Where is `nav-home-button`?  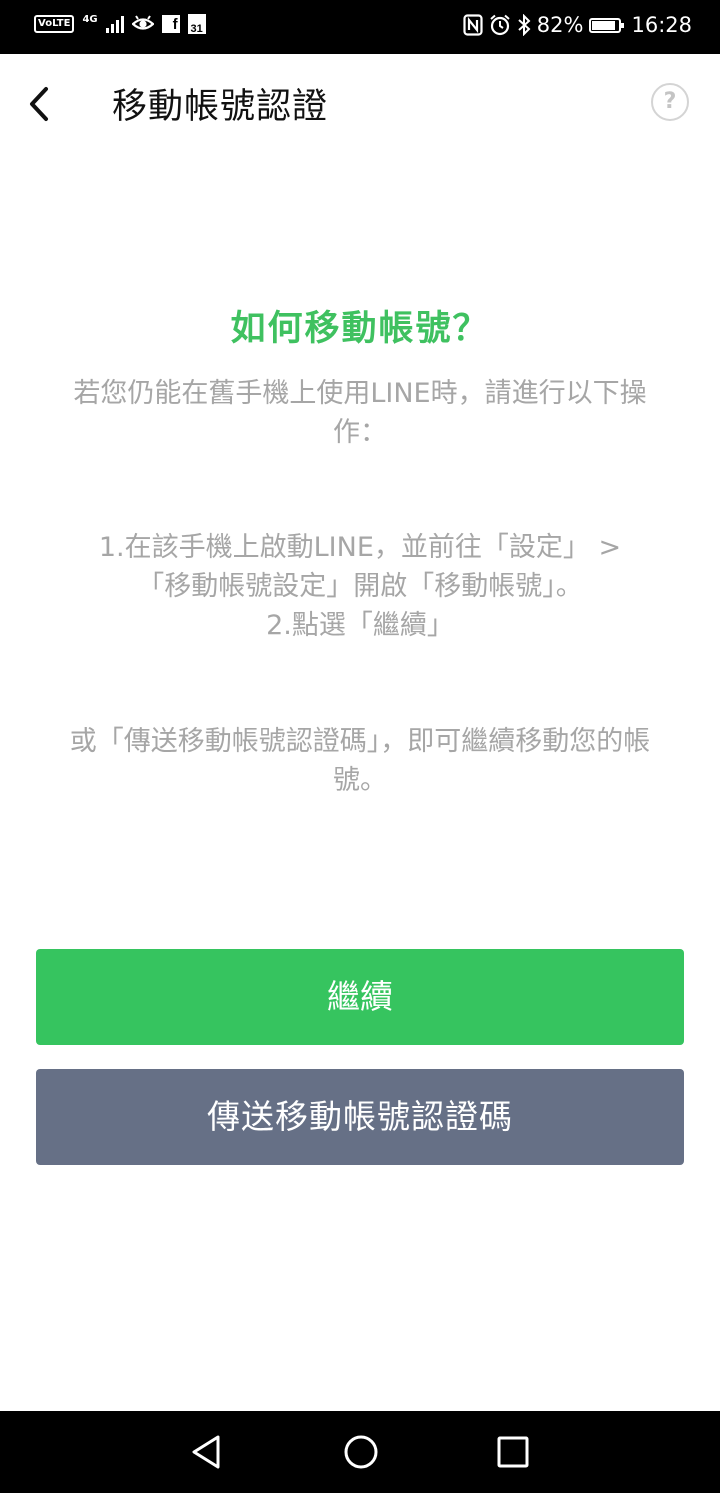
nav-home-button is located at coordinates (361, 1452).